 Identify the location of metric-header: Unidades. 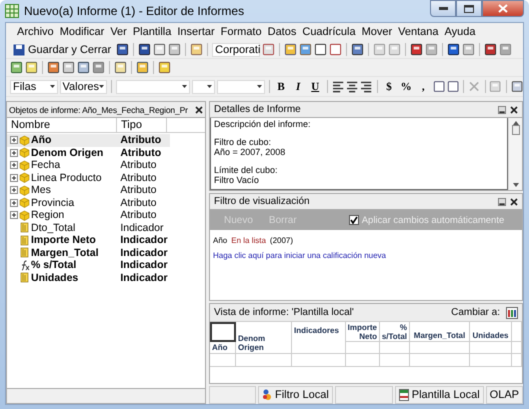
(491, 332).